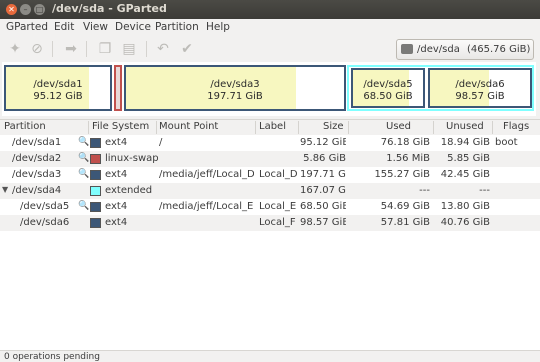  Describe the element at coordinates (438, 49) in the screenshot. I see `device-name: /dev/sda` at that location.